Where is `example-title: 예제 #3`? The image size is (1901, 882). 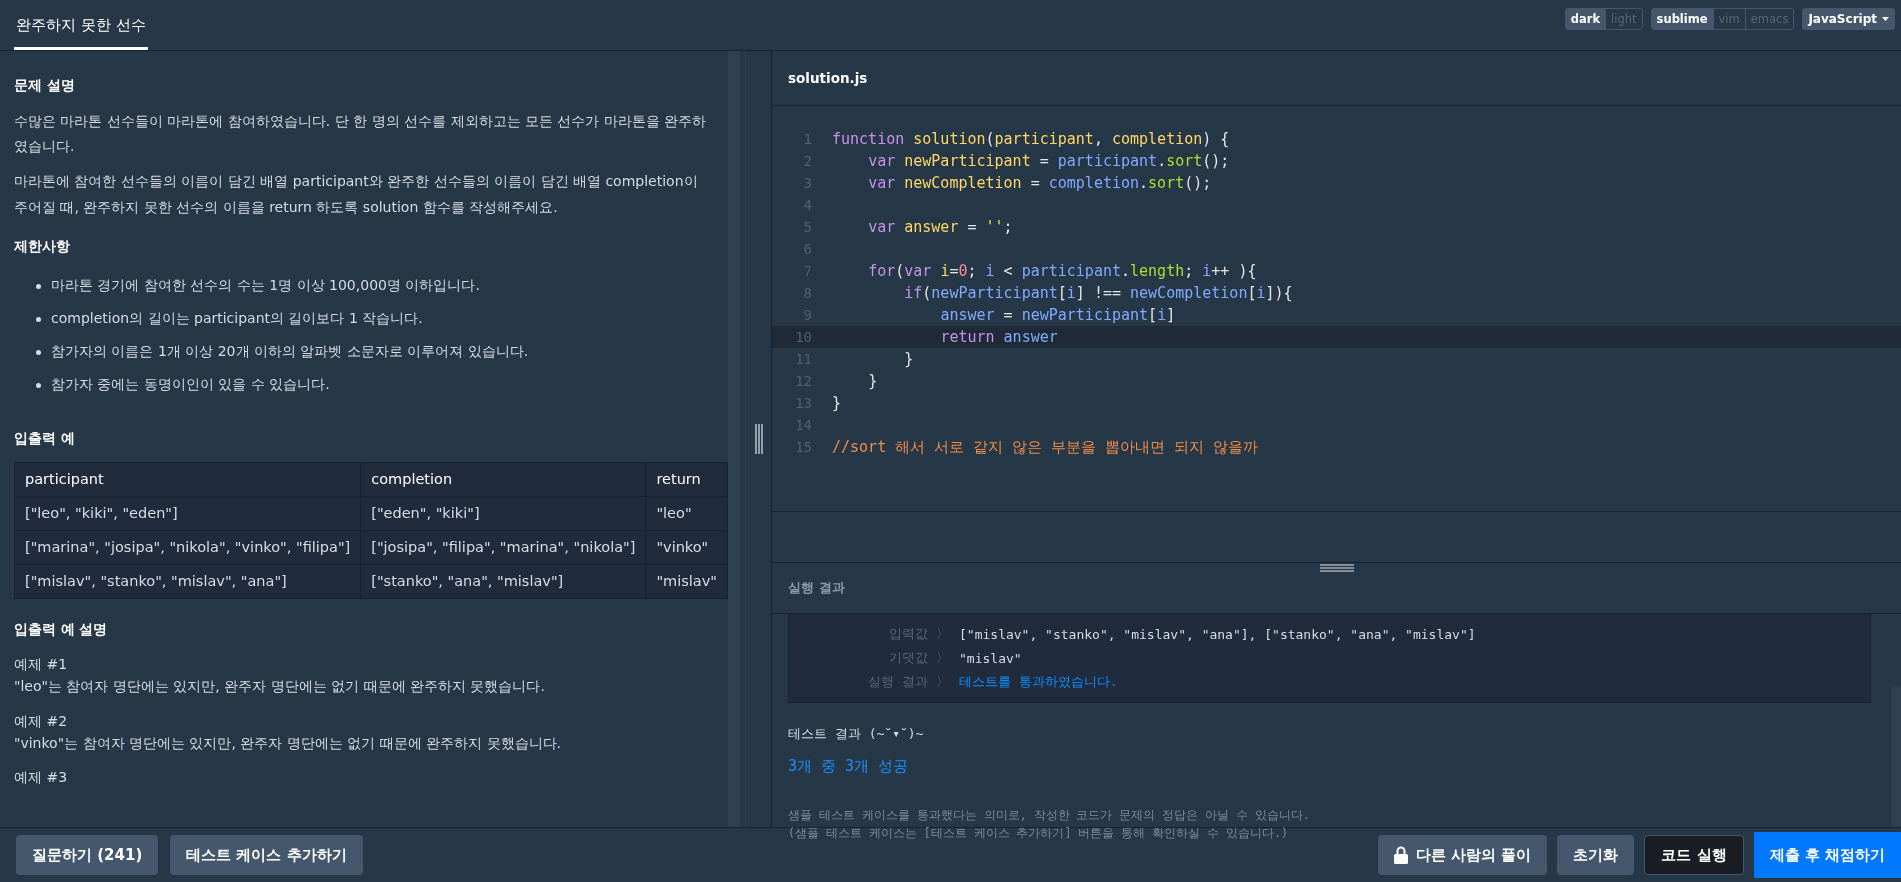 example-title: 예제 #3 is located at coordinates (41, 778).